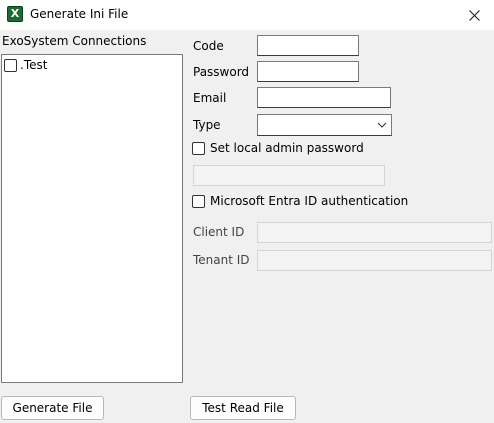 The width and height of the screenshot is (494, 423). I want to click on email-label: Email, so click(210, 98).